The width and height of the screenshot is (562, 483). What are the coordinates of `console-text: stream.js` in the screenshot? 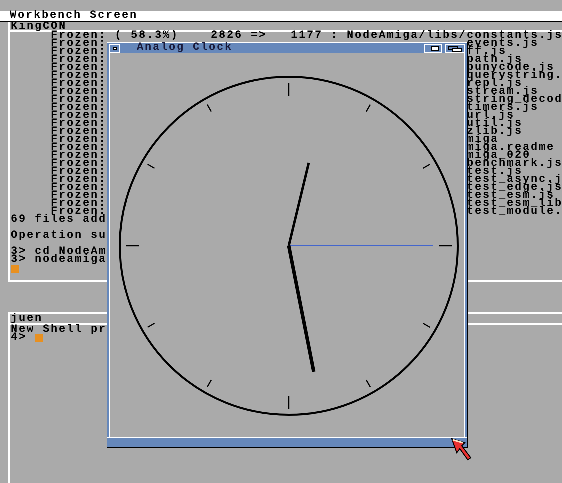 It's located at (503, 92).